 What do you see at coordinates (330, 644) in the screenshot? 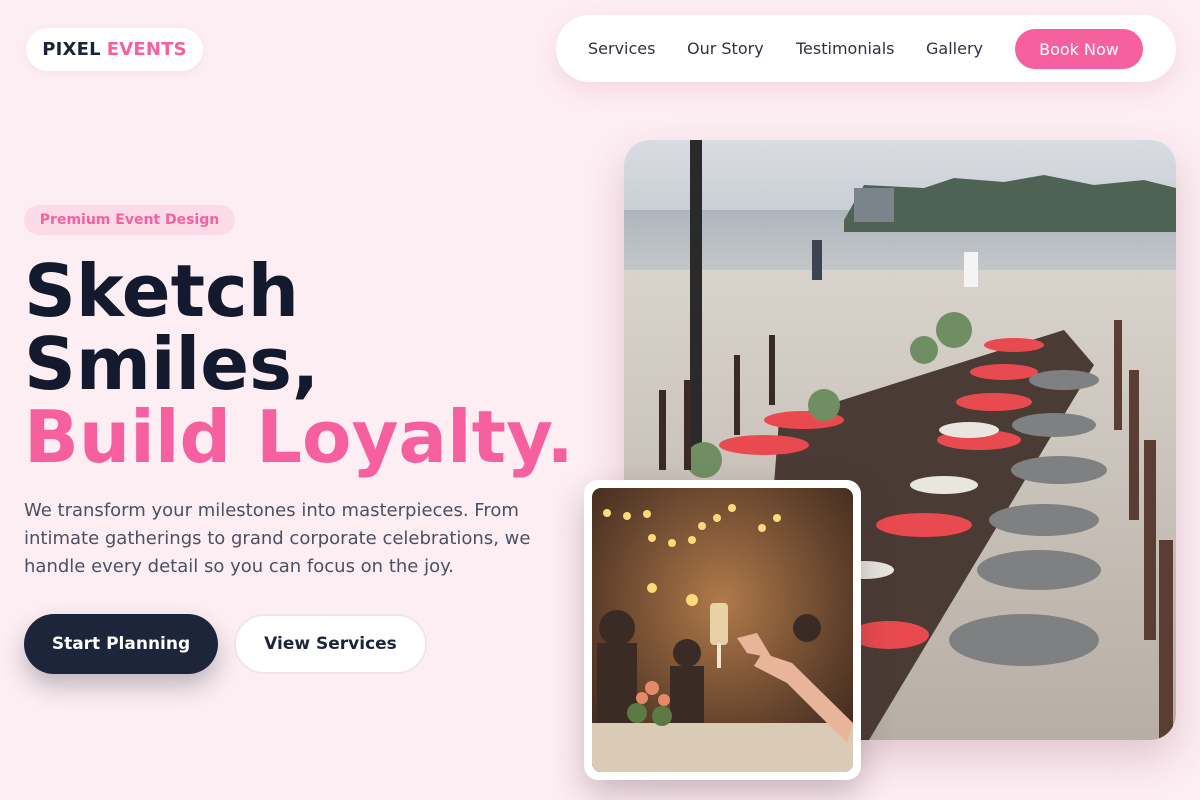
I see `view-services-button: View Services` at bounding box center [330, 644].